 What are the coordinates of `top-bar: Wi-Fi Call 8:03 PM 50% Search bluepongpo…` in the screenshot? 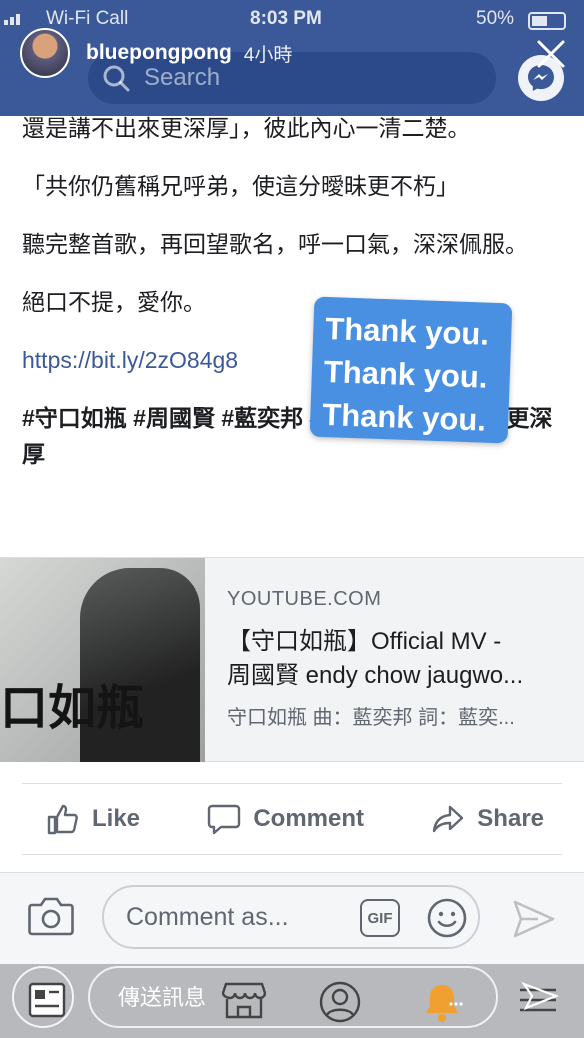 It's located at (292, 58).